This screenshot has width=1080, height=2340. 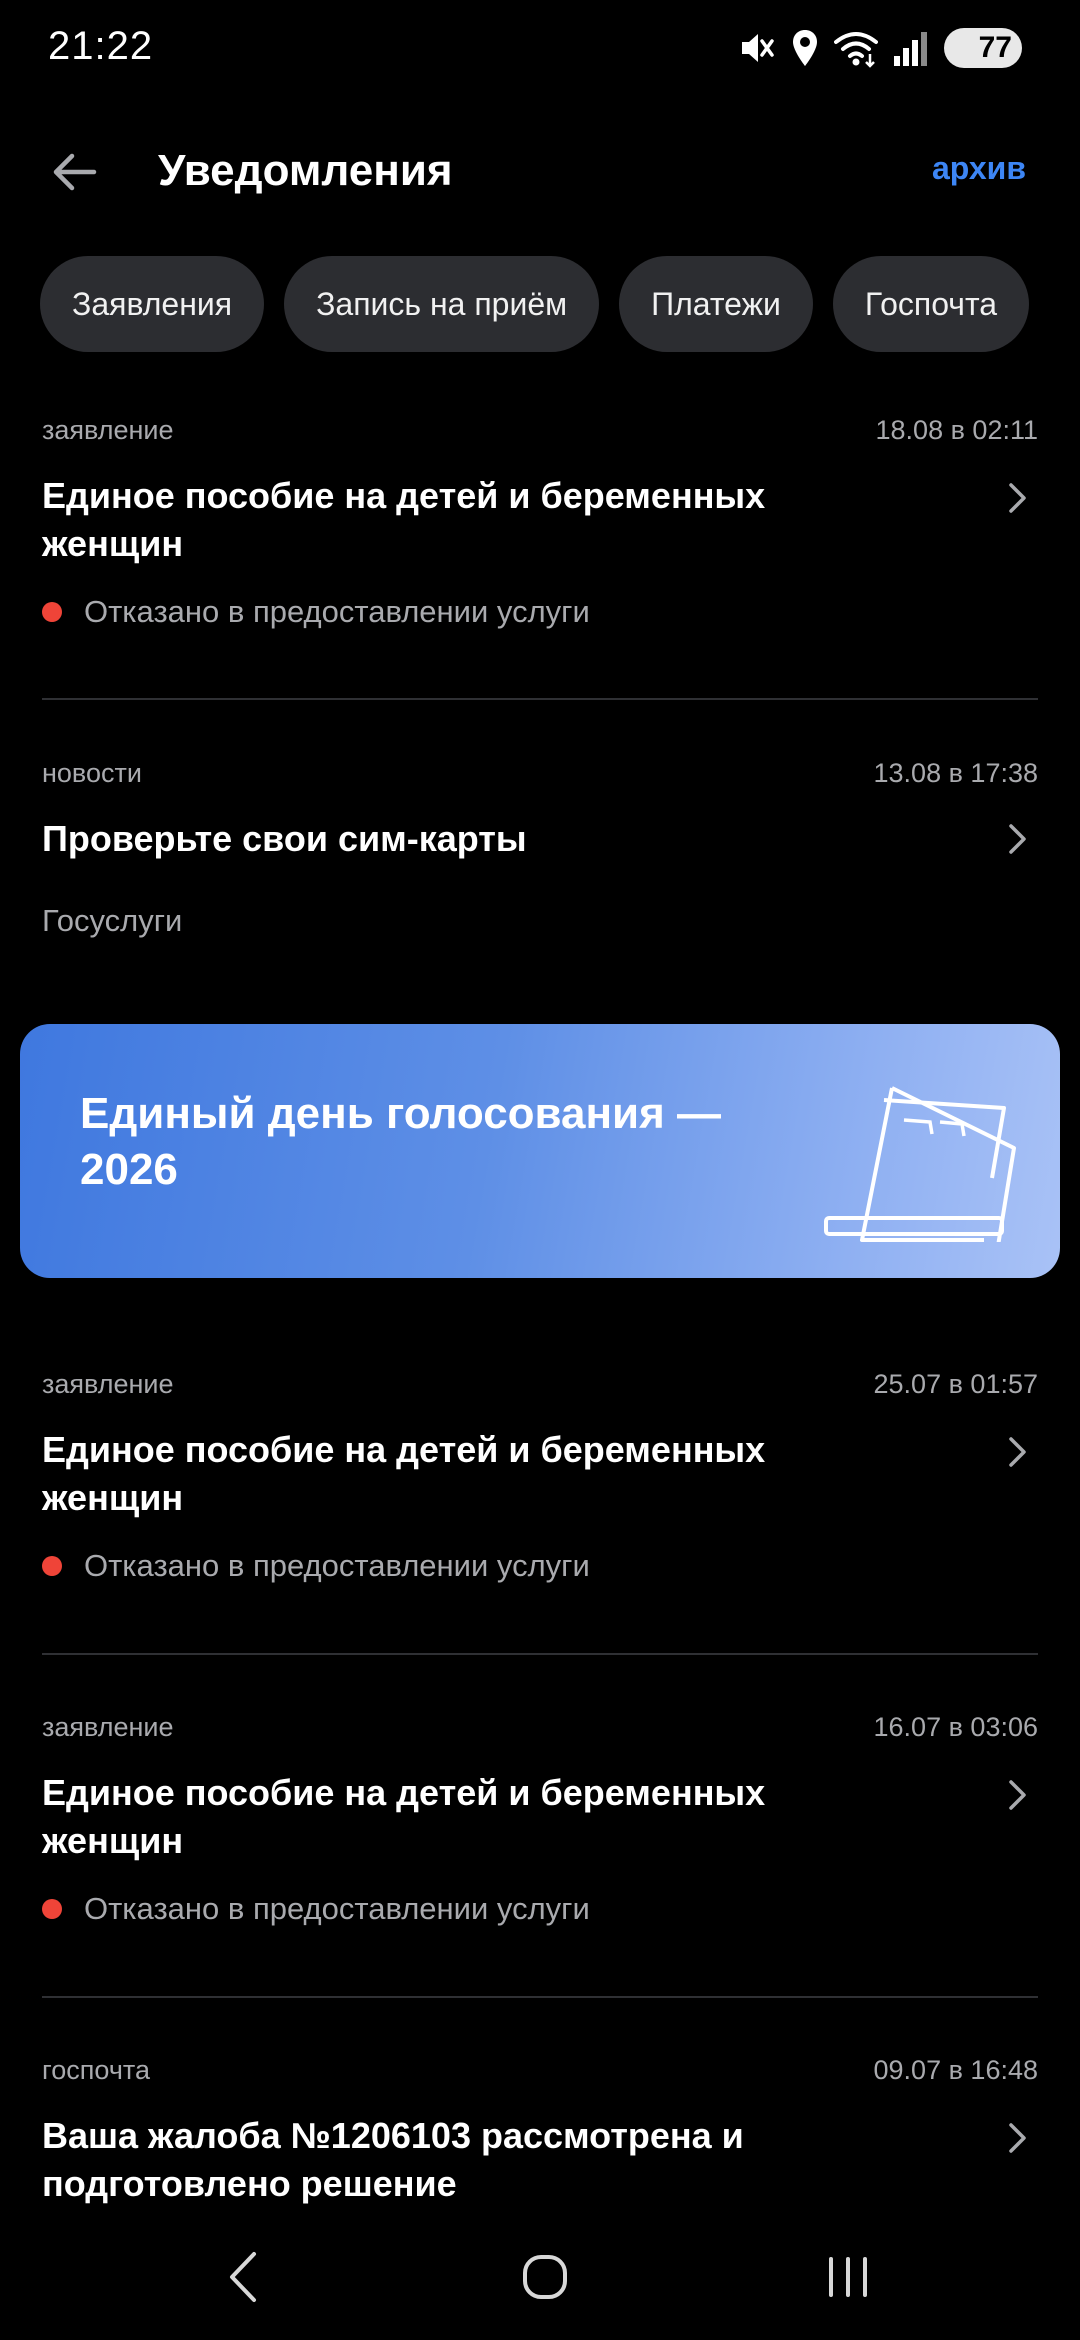 I want to click on ballot-box-icon, so click(x=920, y=1164).